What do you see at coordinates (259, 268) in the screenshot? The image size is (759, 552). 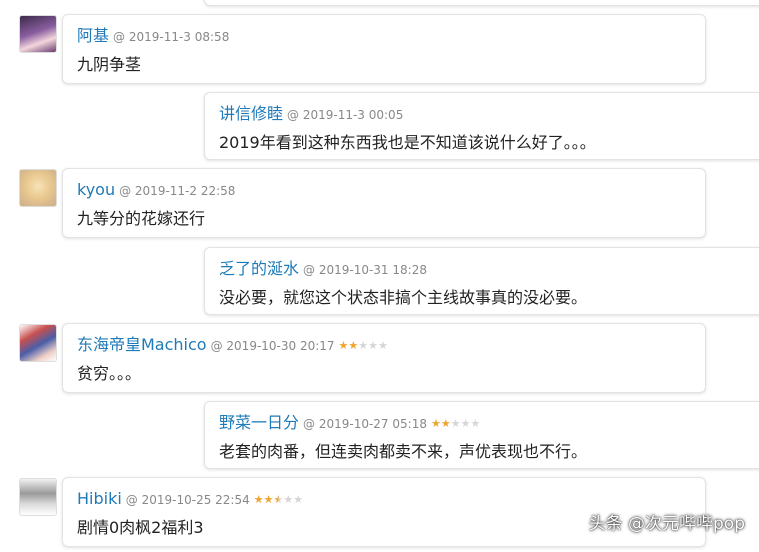 I see `comment-author: 乏了的涎水` at bounding box center [259, 268].